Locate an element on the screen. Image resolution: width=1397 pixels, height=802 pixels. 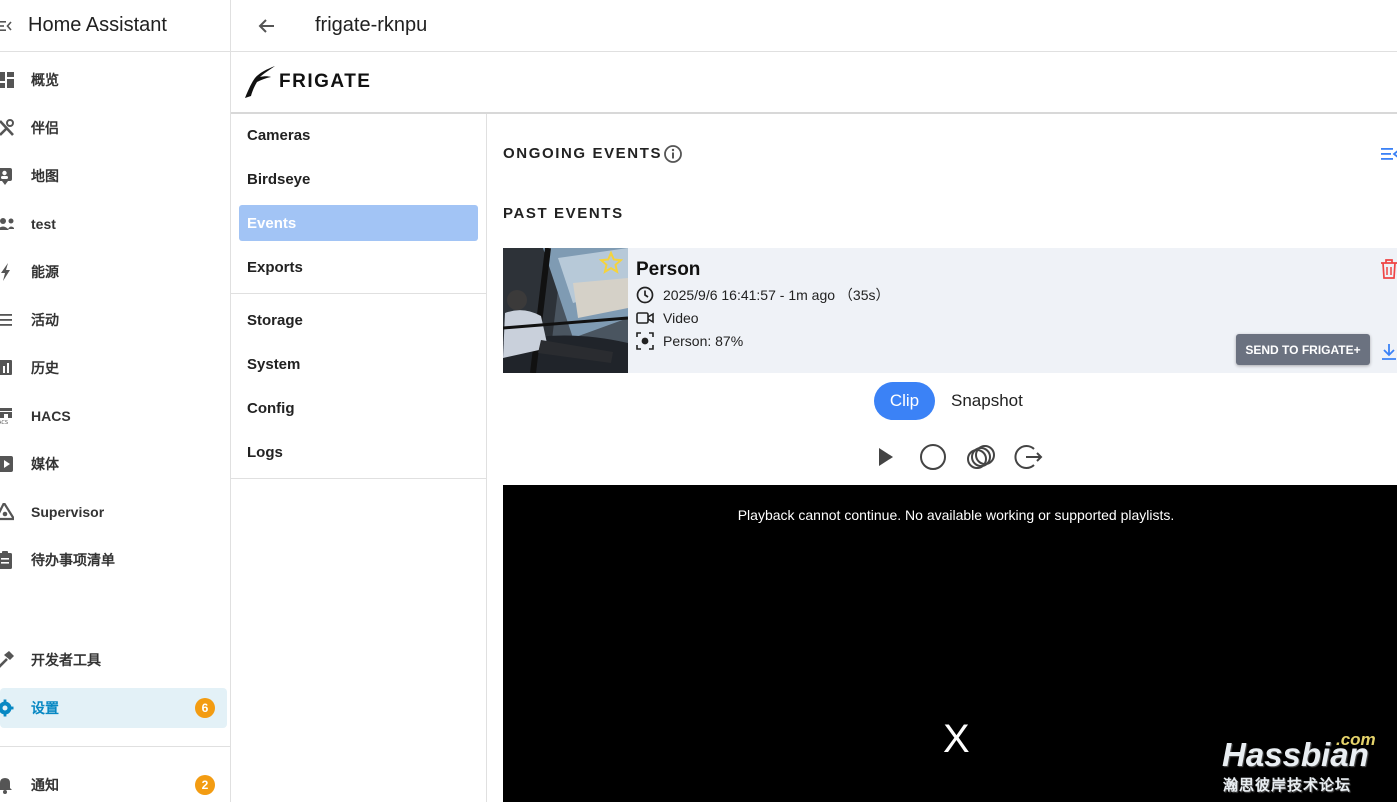
sidebar-item-label: 媒体 is located at coordinates (45, 464).